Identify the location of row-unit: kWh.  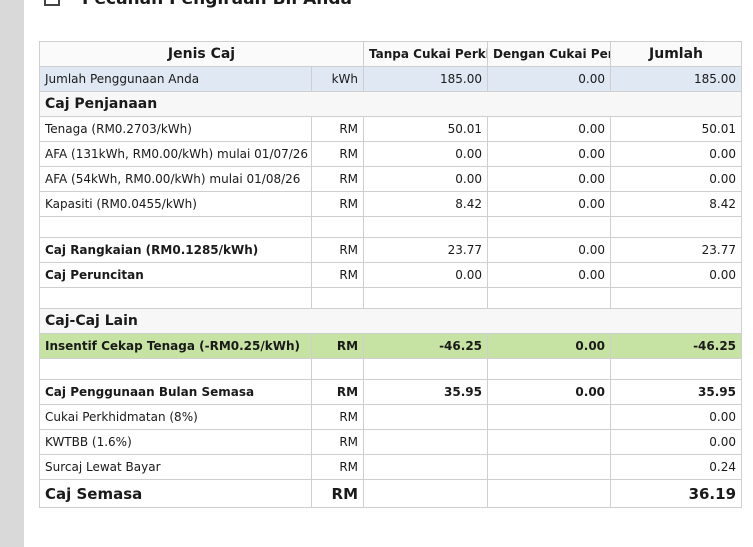
(337, 79).